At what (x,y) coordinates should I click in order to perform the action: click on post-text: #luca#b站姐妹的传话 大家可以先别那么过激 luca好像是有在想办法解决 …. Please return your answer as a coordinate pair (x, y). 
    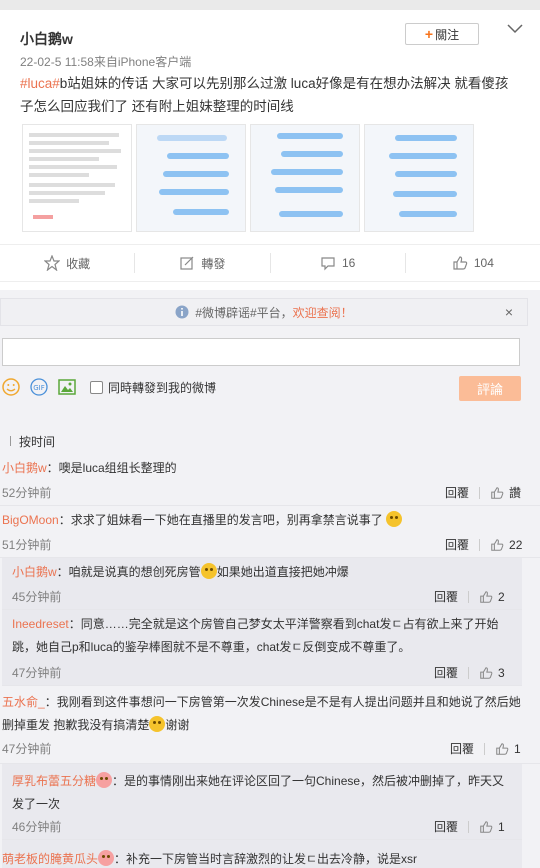
    Looking at the image, I should click on (270, 95).